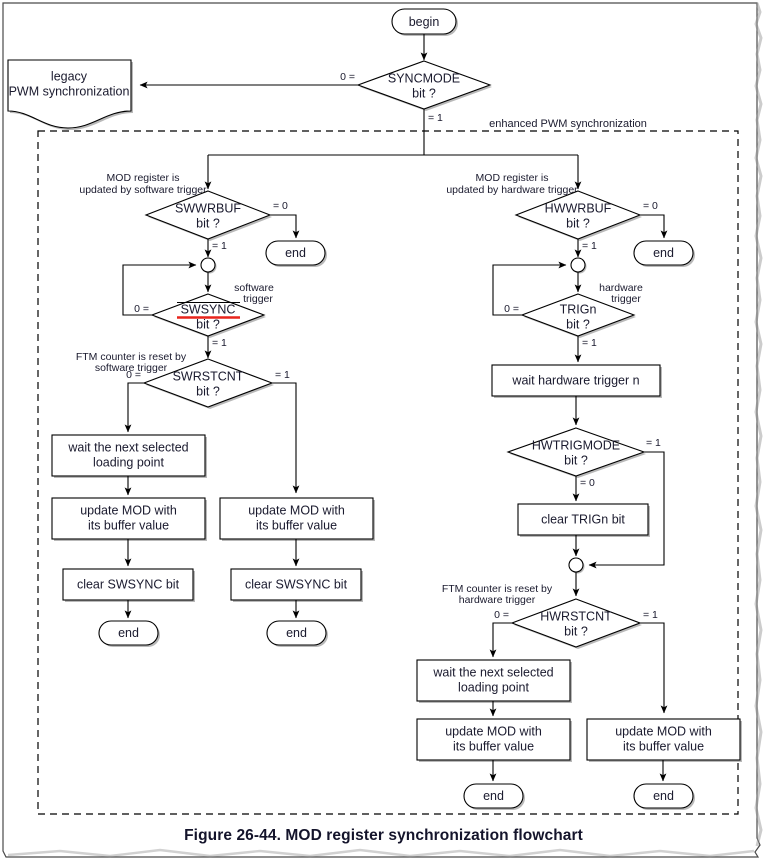 The width and height of the screenshot is (767, 860). Describe the element at coordinates (500, 640) in the screenshot. I see `edge-hwrstcnt-zero-down` at that location.